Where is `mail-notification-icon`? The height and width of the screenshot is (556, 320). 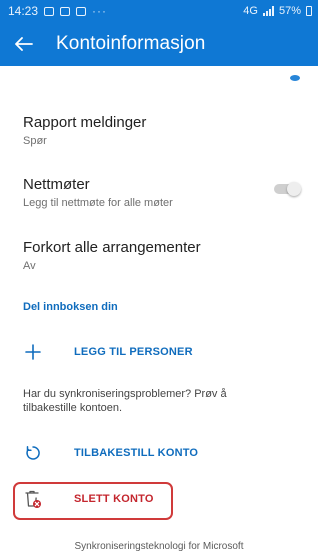
mail-notification-icon is located at coordinates (65, 11).